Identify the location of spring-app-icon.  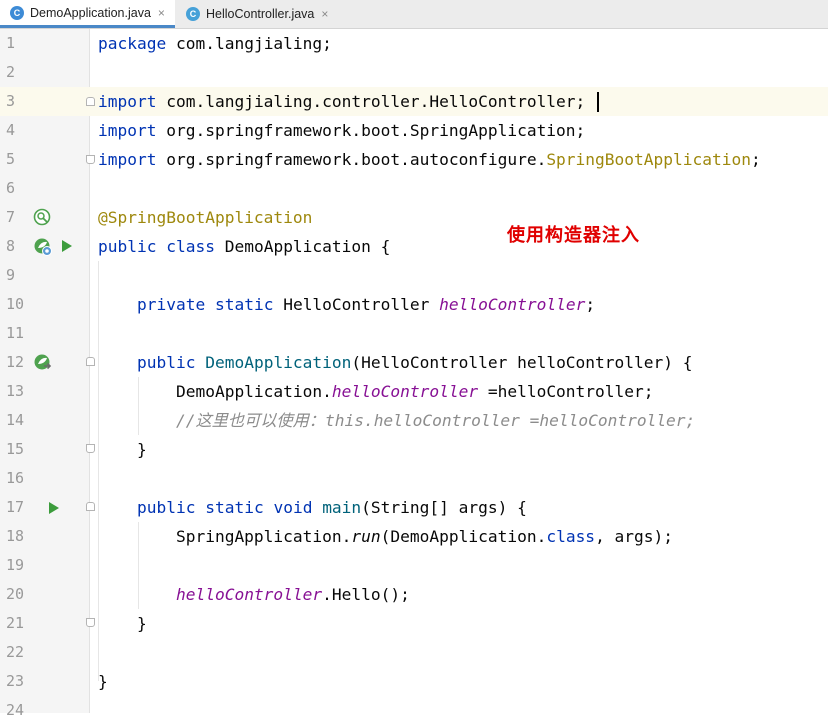
(43, 247).